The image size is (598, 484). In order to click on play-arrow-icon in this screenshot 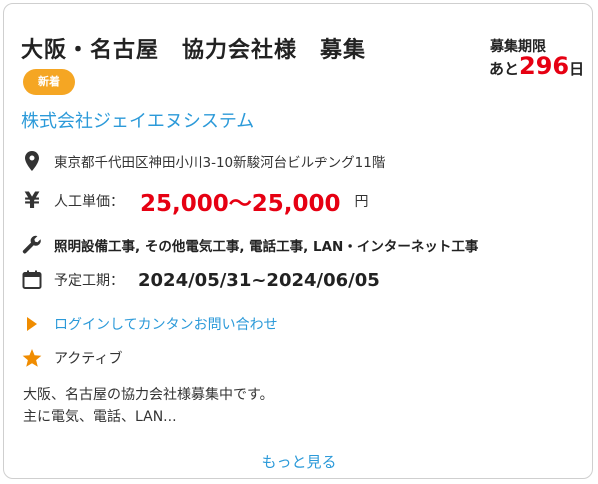, I will do `click(32, 324)`.